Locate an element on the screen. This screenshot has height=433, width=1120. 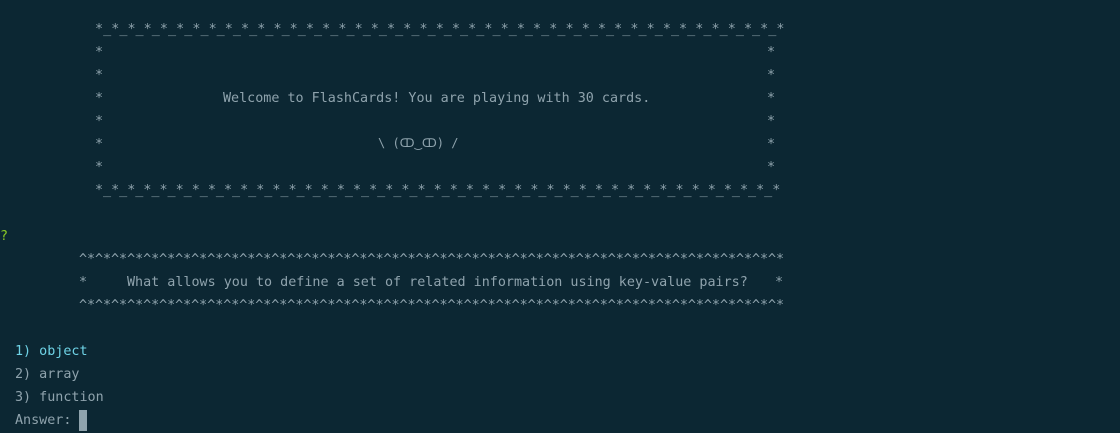
text-cursor is located at coordinates (83, 420).